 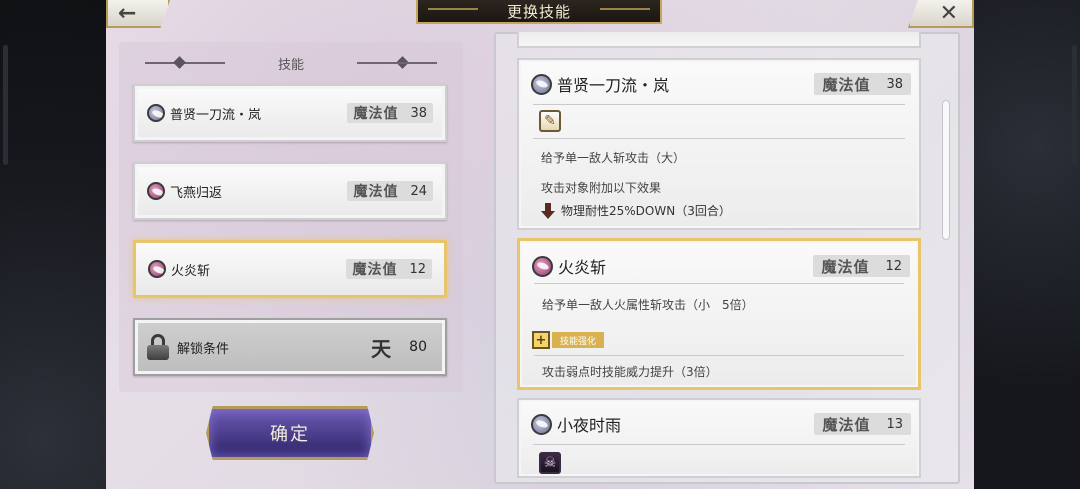 I want to click on lock-icon, so click(x=158, y=347).